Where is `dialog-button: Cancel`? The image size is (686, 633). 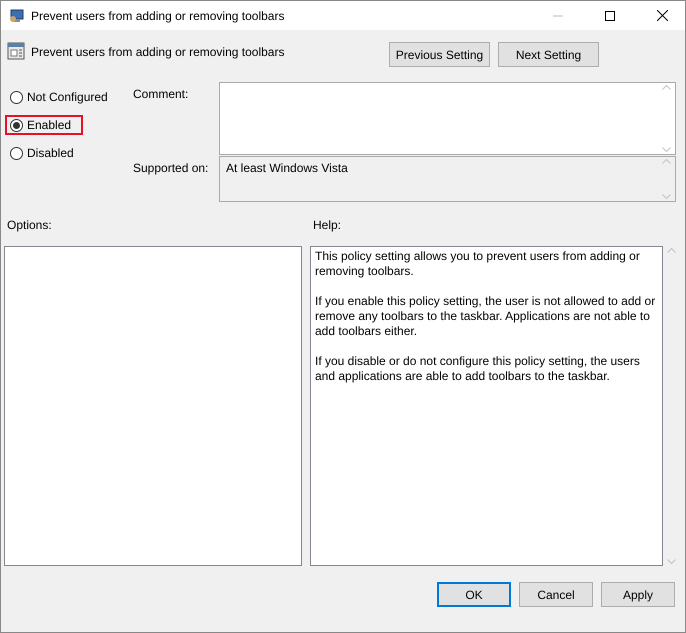
dialog-button: Cancel is located at coordinates (556, 594).